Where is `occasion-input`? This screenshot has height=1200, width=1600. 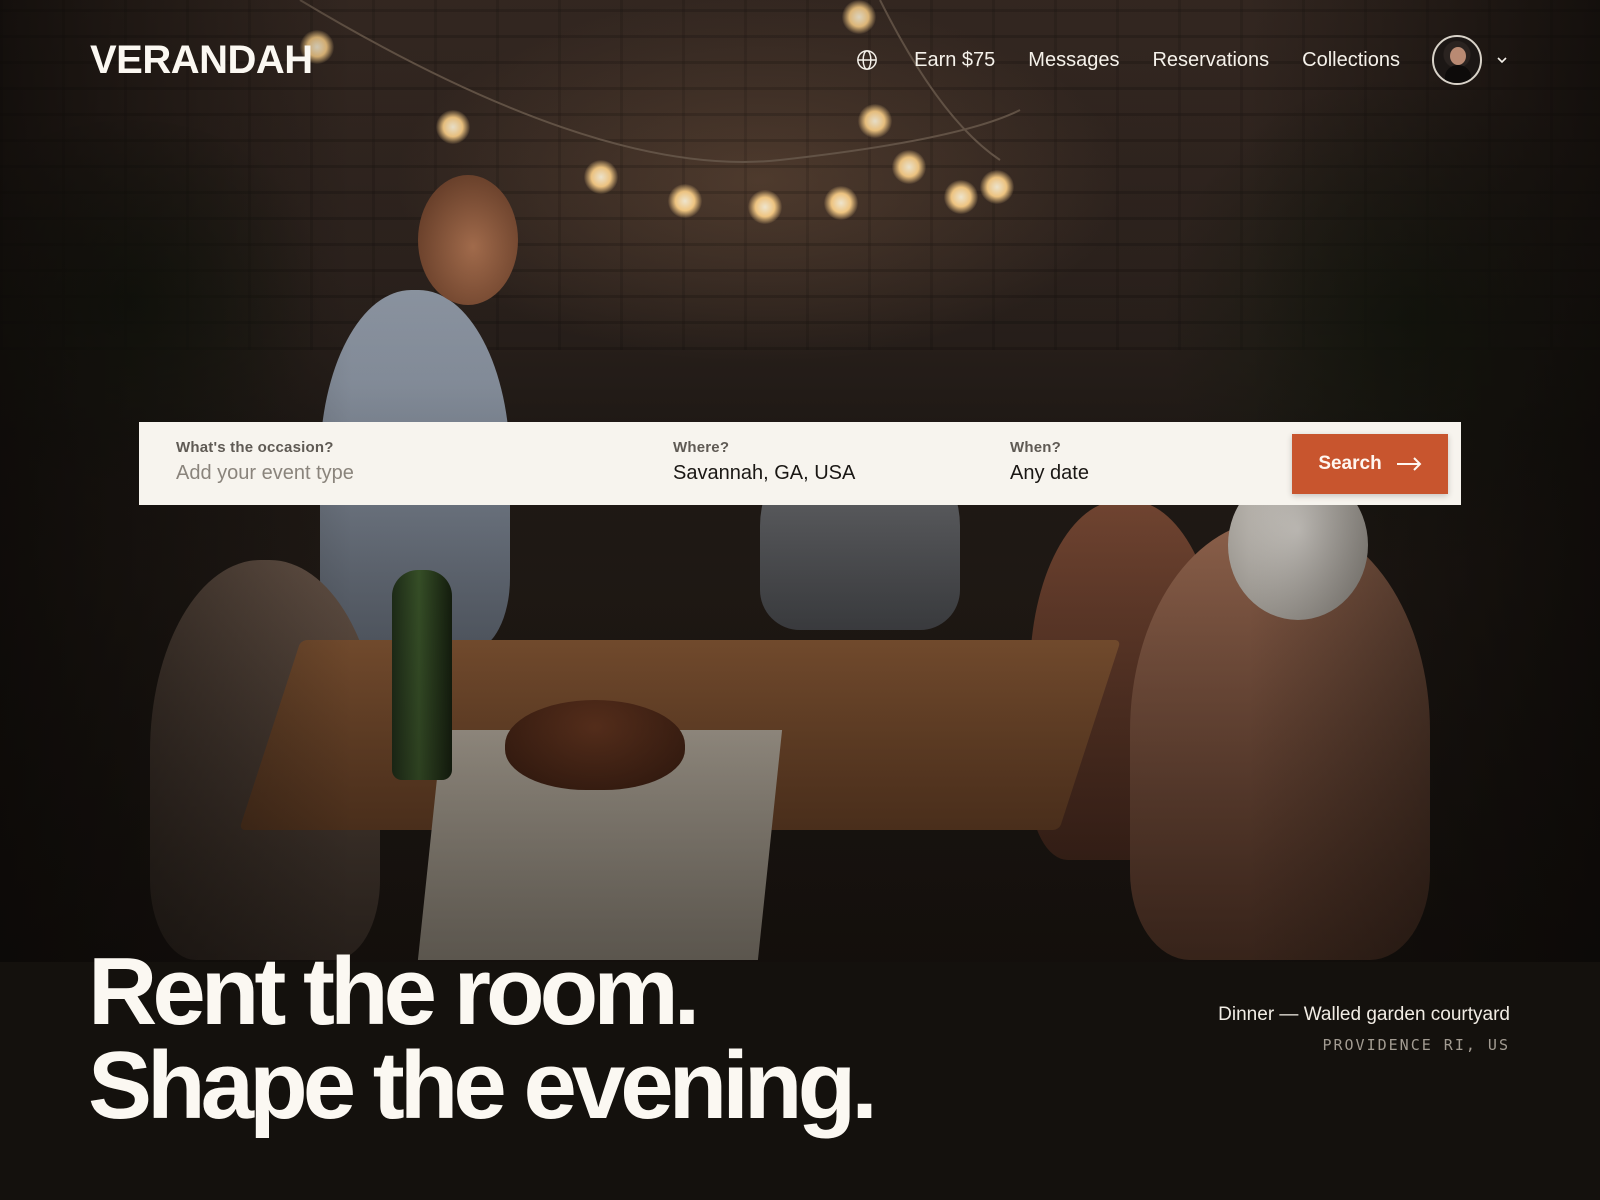
occasion-input is located at coordinates (326, 473).